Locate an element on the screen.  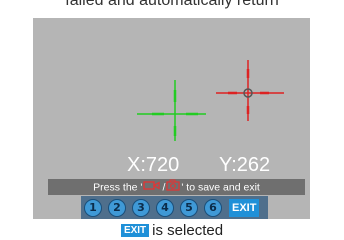
instruction-bar: Press the ' / ' to save and exit is located at coordinates (176, 187).